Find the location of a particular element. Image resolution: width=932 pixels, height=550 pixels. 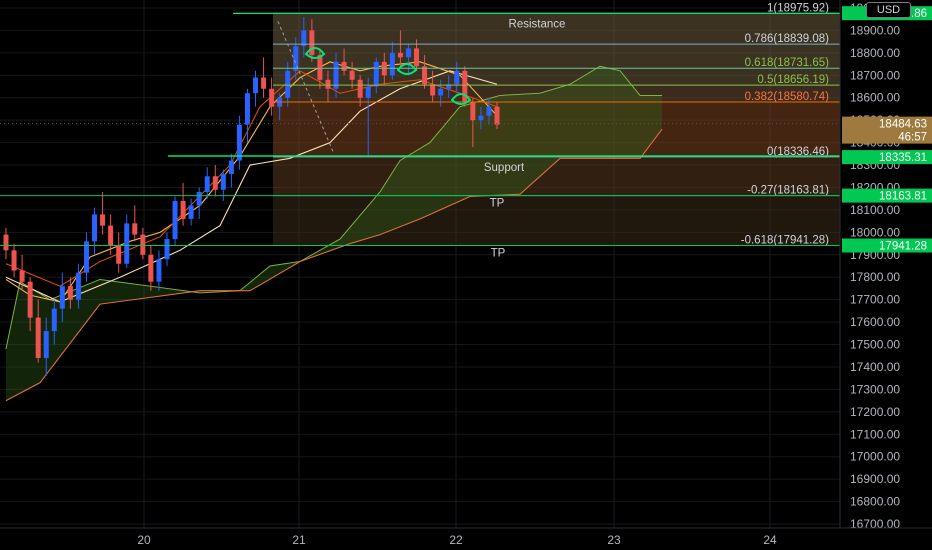

y-tick-label: 16700.00 is located at coordinates (875, 524).